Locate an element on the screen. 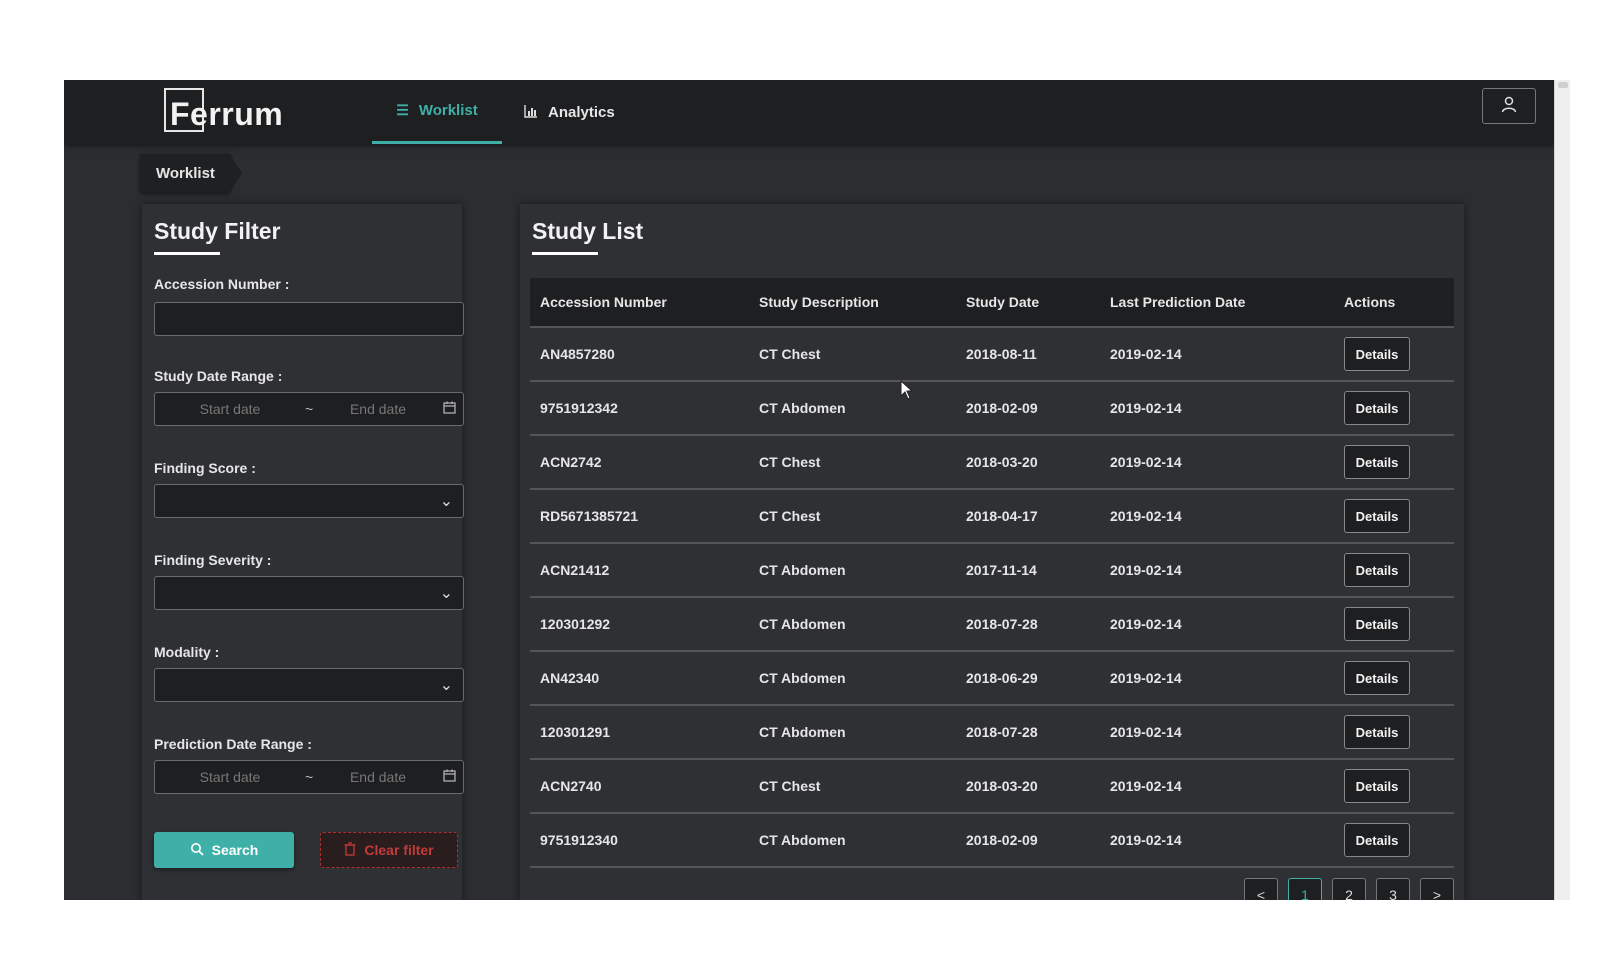  accession-number-input is located at coordinates (309, 319).